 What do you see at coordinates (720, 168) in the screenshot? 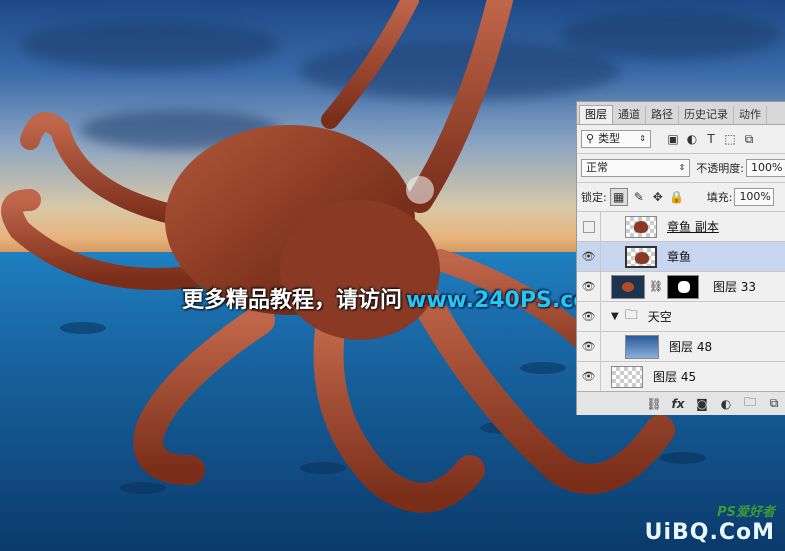
I see `opacity-label: 不透明度:` at bounding box center [720, 168].